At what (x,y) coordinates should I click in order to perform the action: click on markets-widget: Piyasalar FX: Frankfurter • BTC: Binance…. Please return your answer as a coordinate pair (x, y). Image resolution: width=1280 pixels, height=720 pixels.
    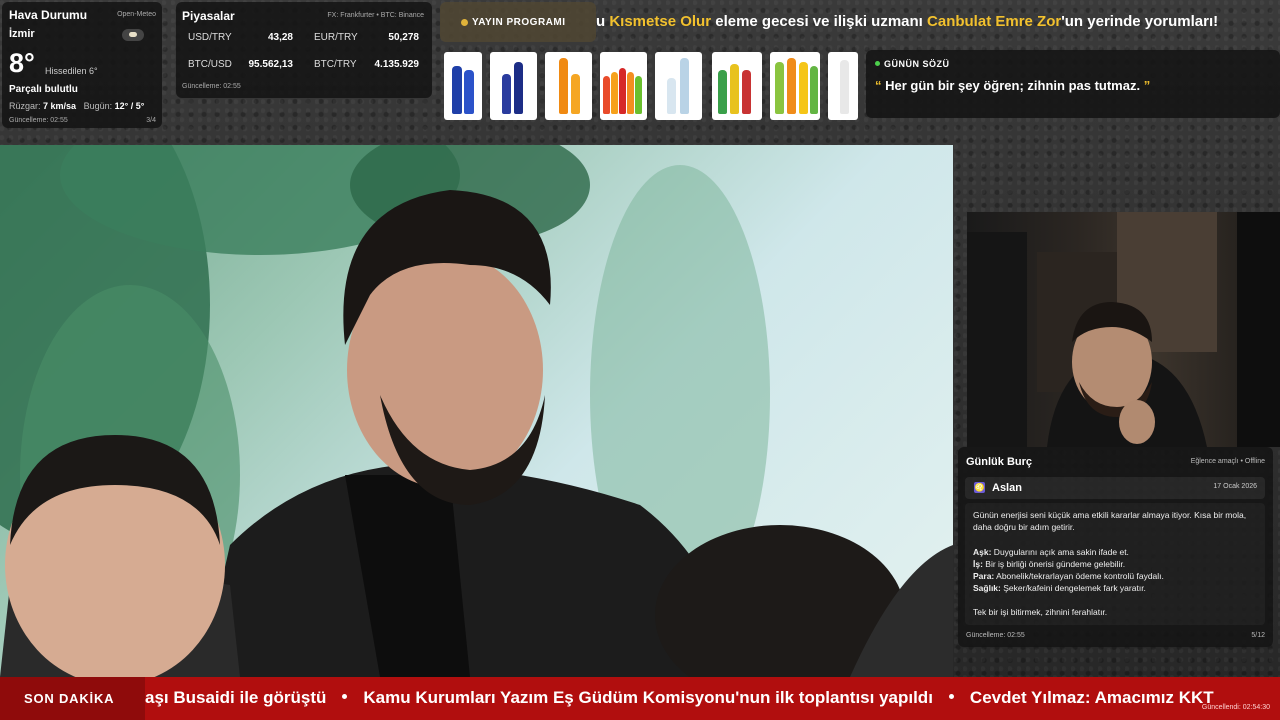
    Looking at the image, I should click on (304, 50).